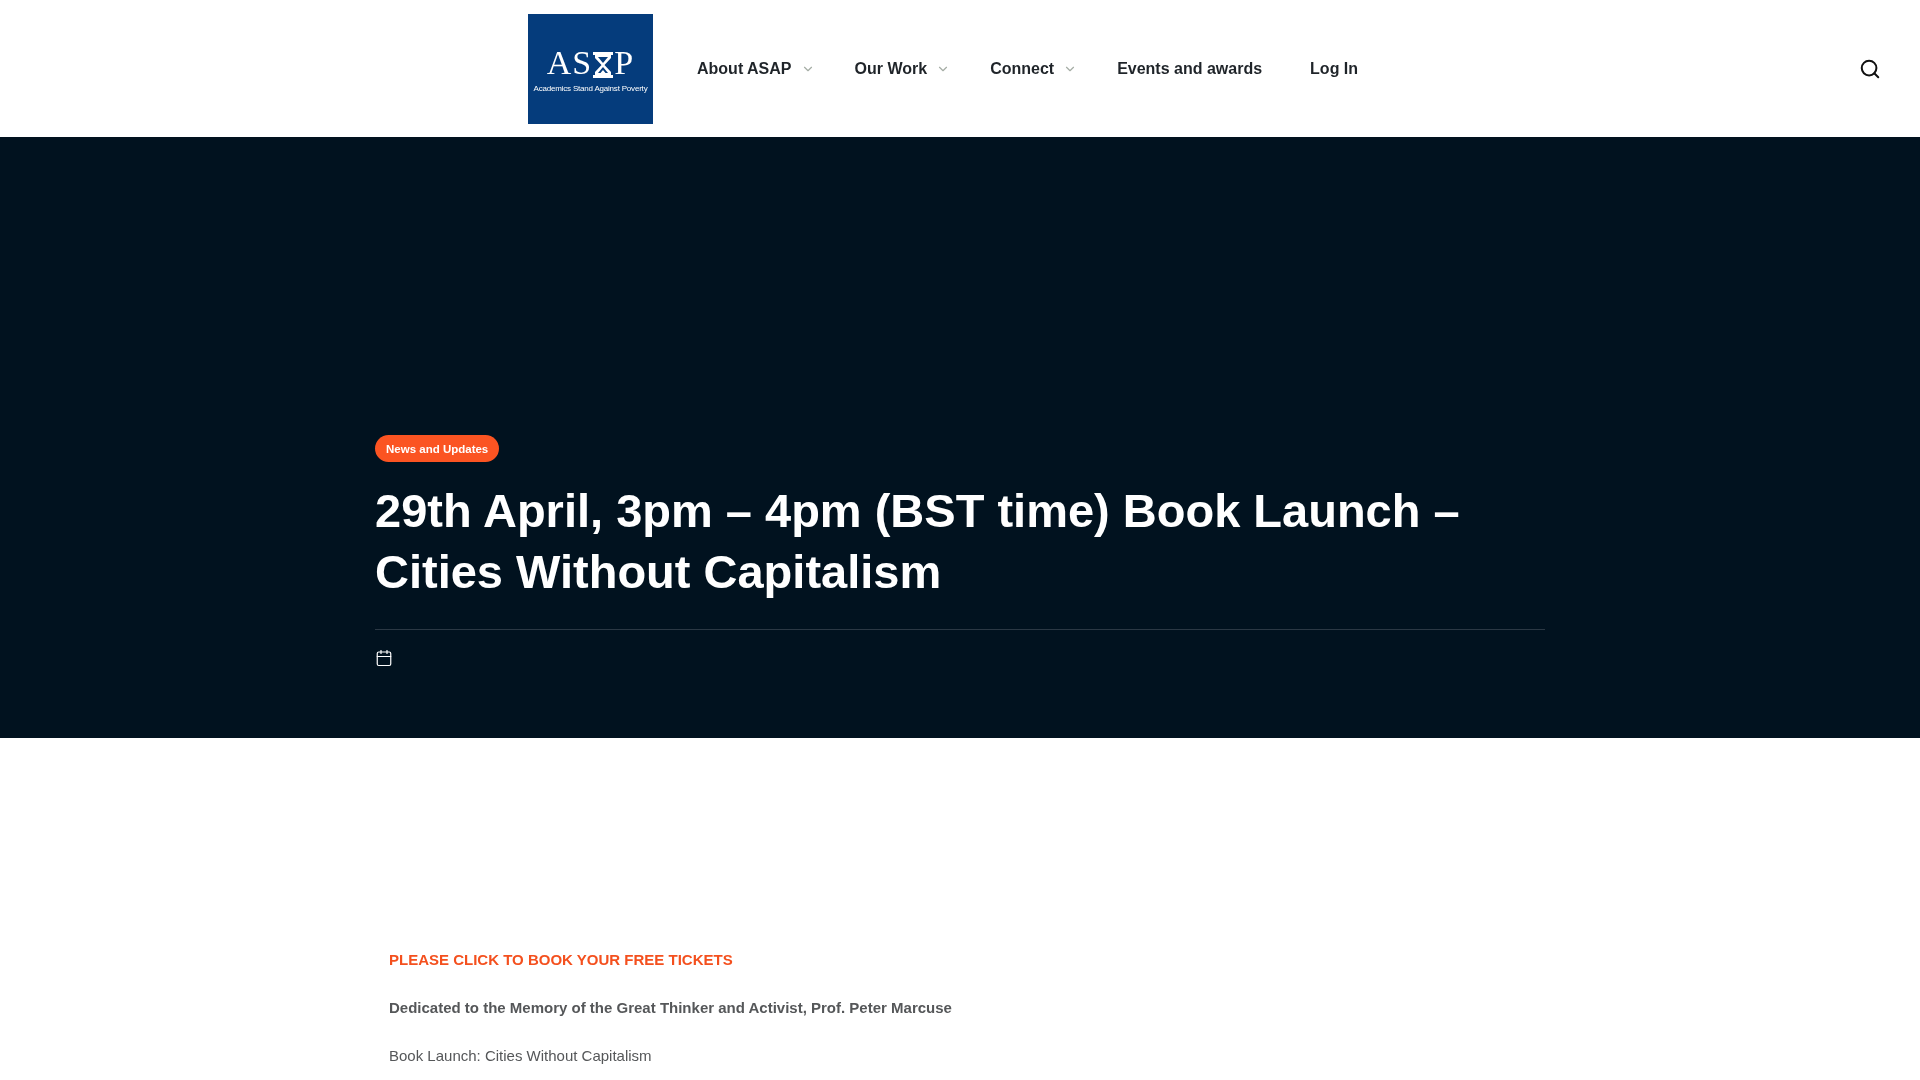 Image resolution: width=1920 pixels, height=1080 pixels. What do you see at coordinates (902, 68) in the screenshot?
I see `nav-link: Our Work` at bounding box center [902, 68].